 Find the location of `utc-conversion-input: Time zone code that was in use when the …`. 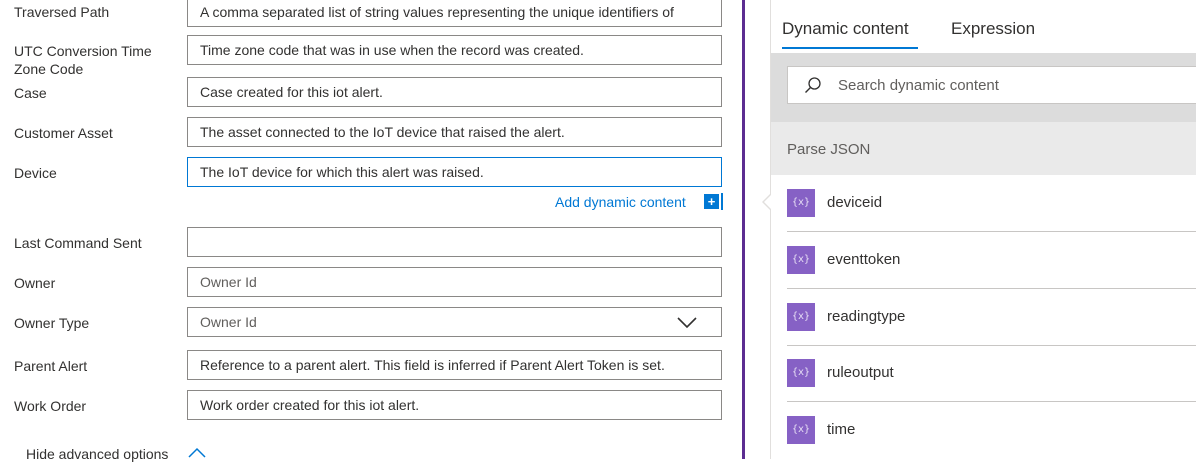

utc-conversion-input: Time zone code that was in use when the … is located at coordinates (454, 50).